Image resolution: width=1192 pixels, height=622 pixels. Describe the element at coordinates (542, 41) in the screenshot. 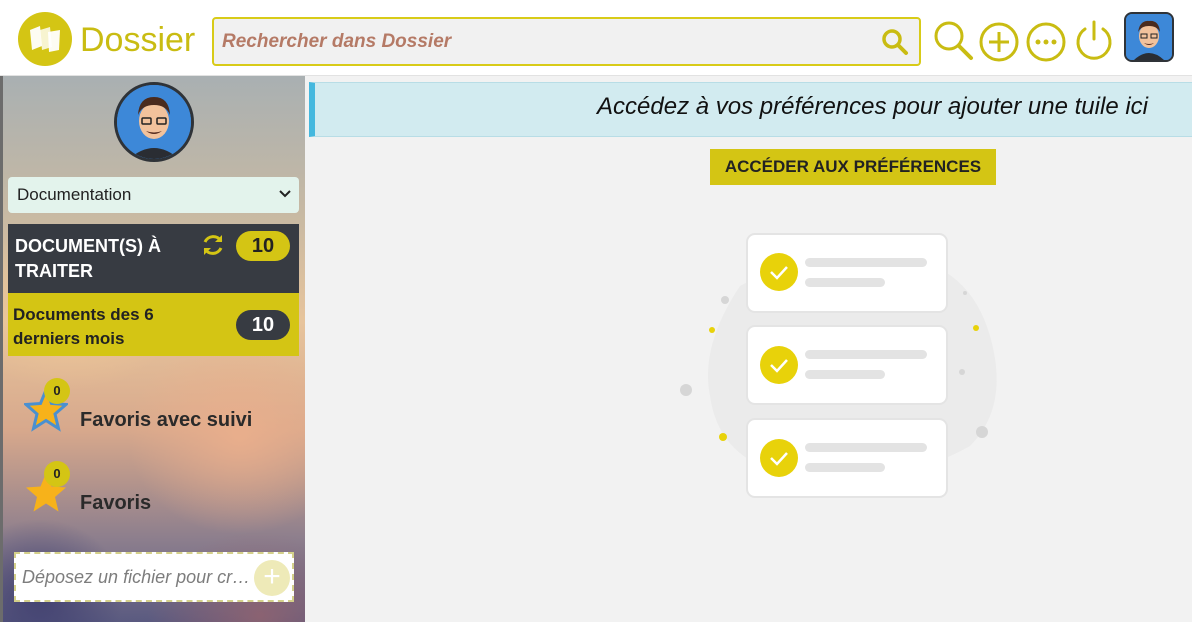

I see `search-input` at that location.